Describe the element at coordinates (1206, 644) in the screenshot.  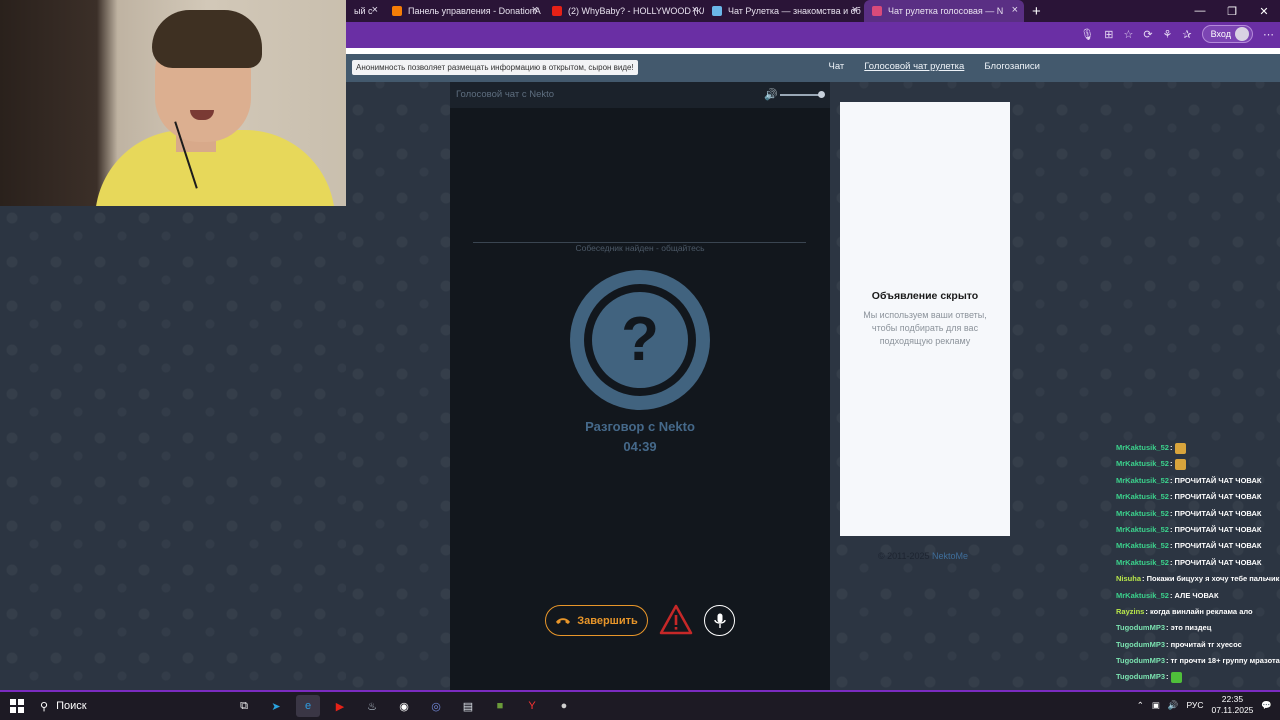
I see `chat-text: прочитай тг хуесос` at that location.